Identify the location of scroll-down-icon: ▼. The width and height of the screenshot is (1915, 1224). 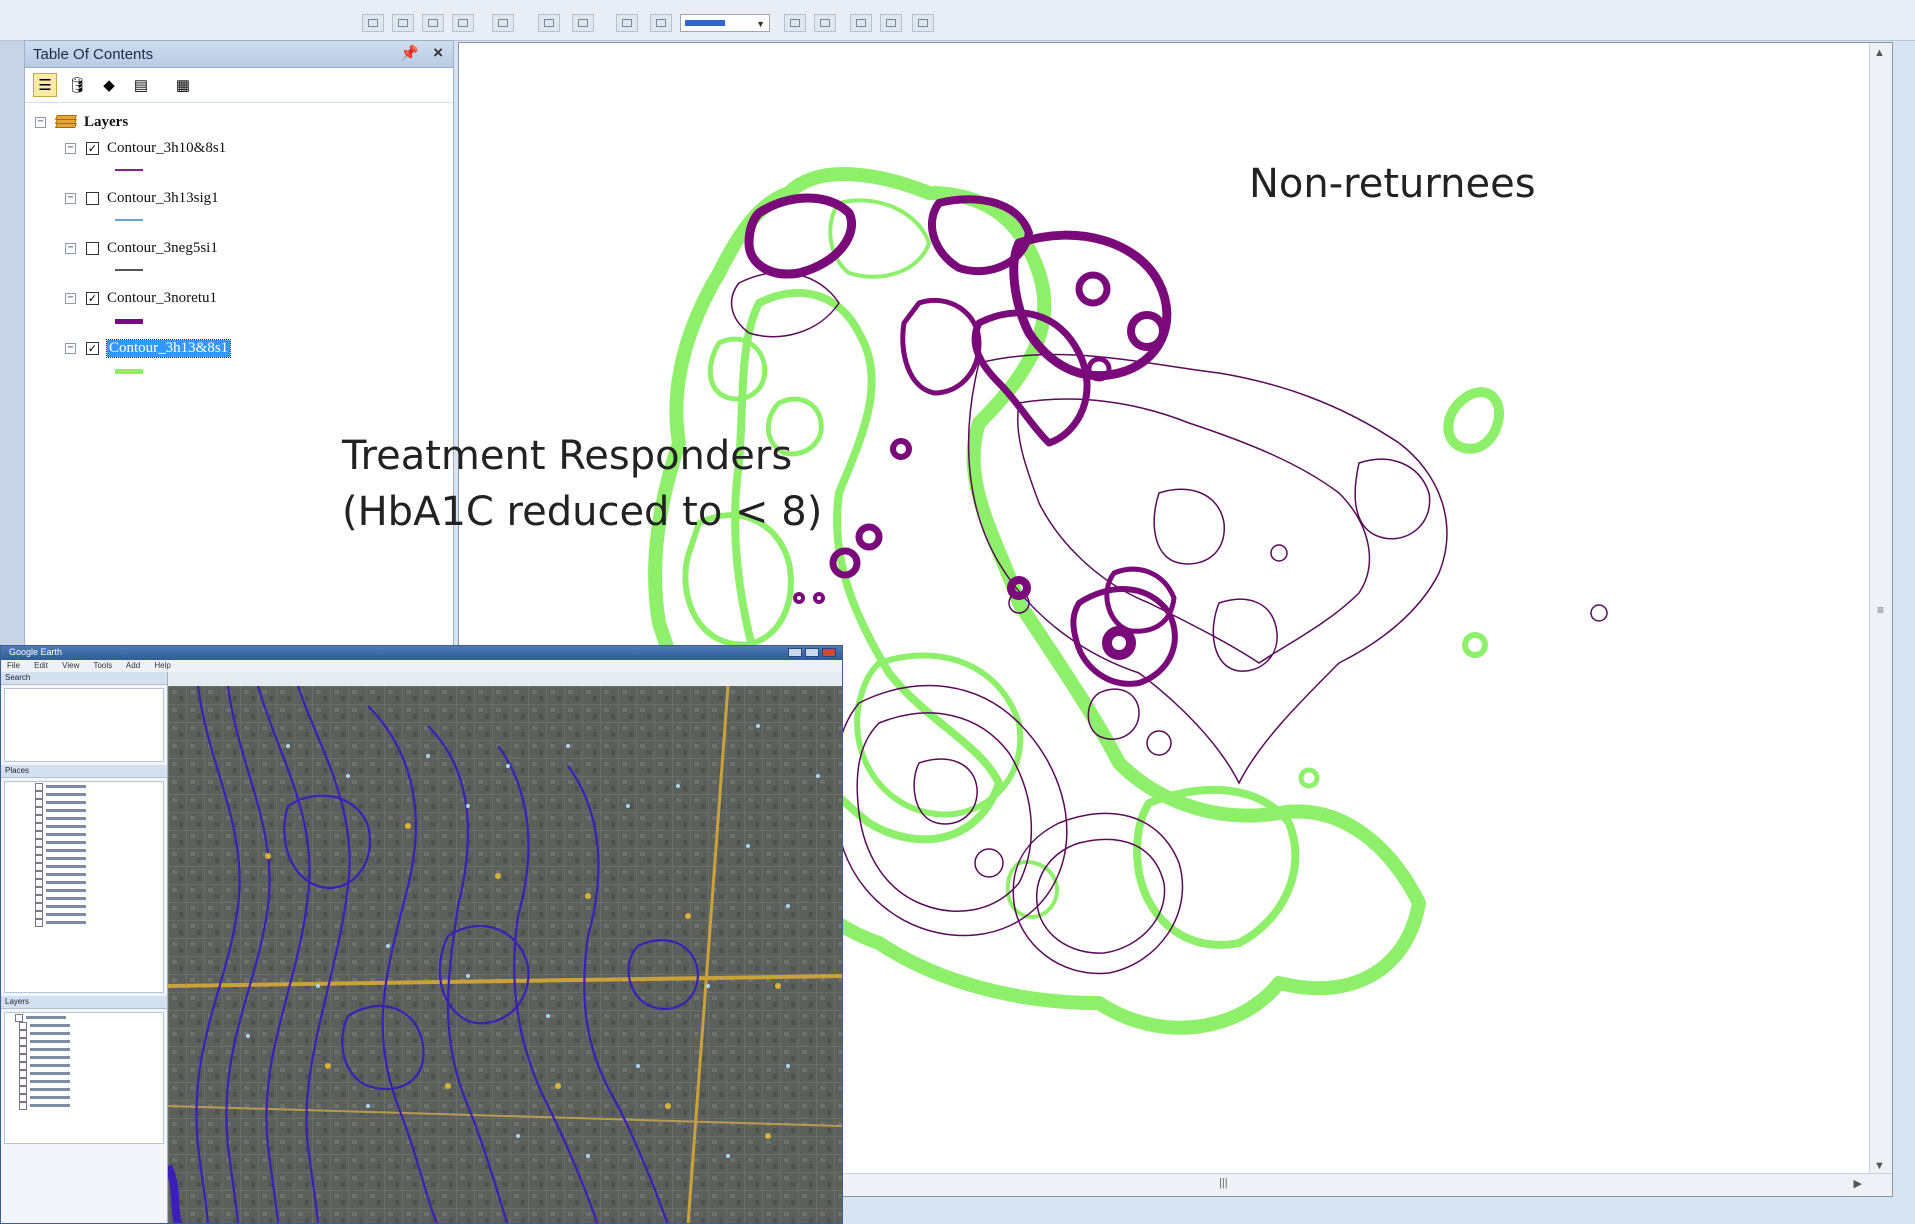
(1879, 1166).